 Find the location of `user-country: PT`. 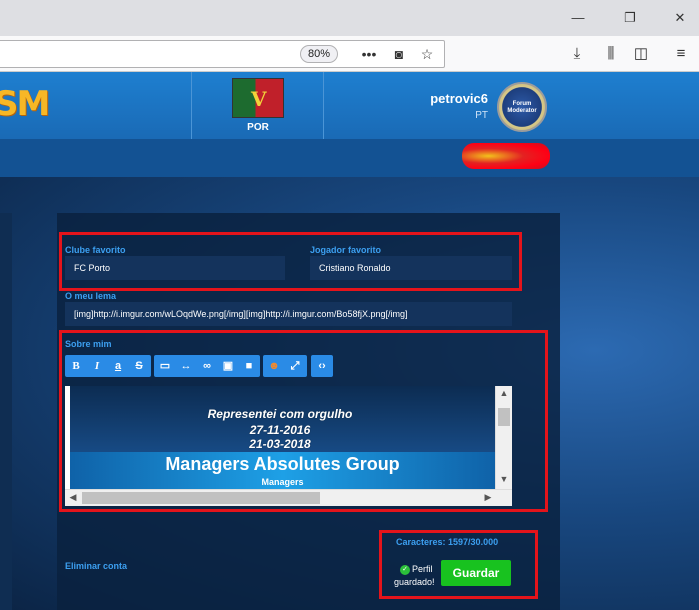

user-country: PT is located at coordinates (481, 115).